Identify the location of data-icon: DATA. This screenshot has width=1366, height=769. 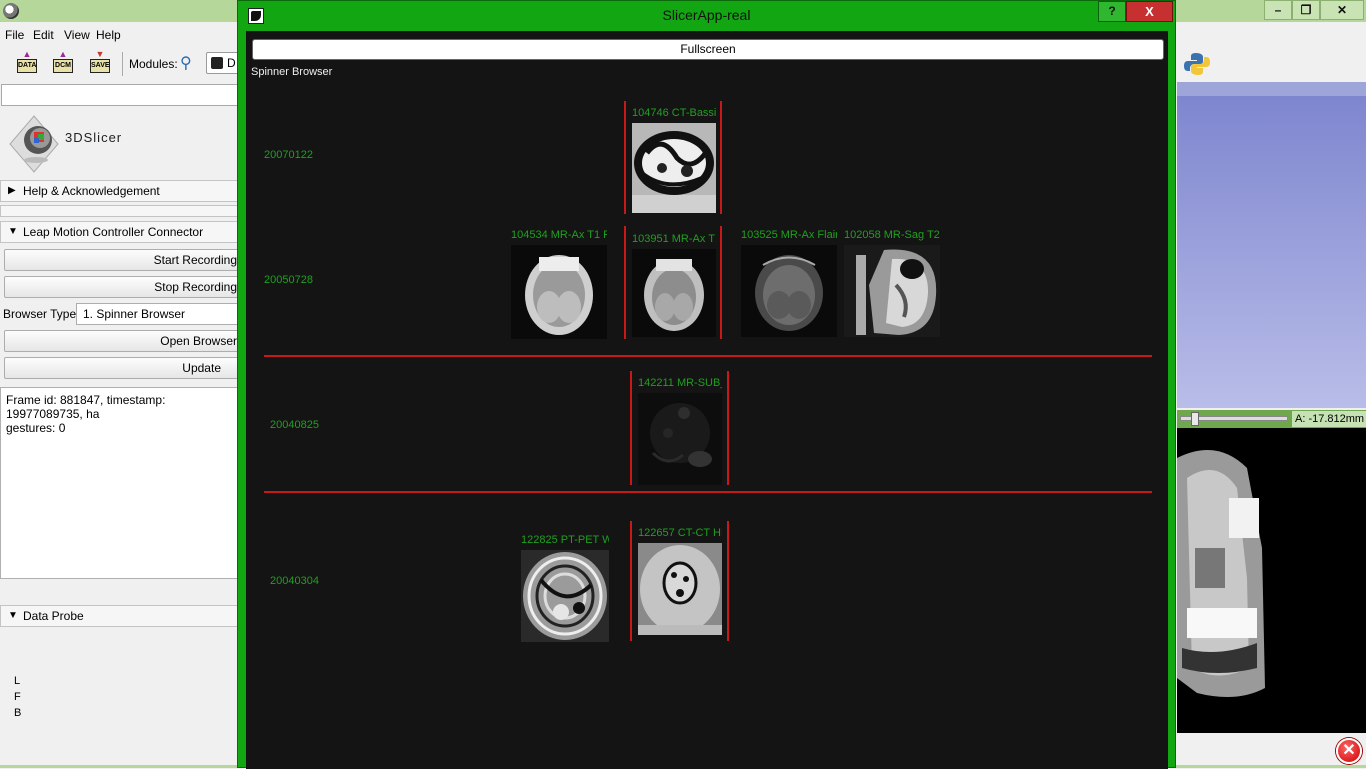
(27, 66).